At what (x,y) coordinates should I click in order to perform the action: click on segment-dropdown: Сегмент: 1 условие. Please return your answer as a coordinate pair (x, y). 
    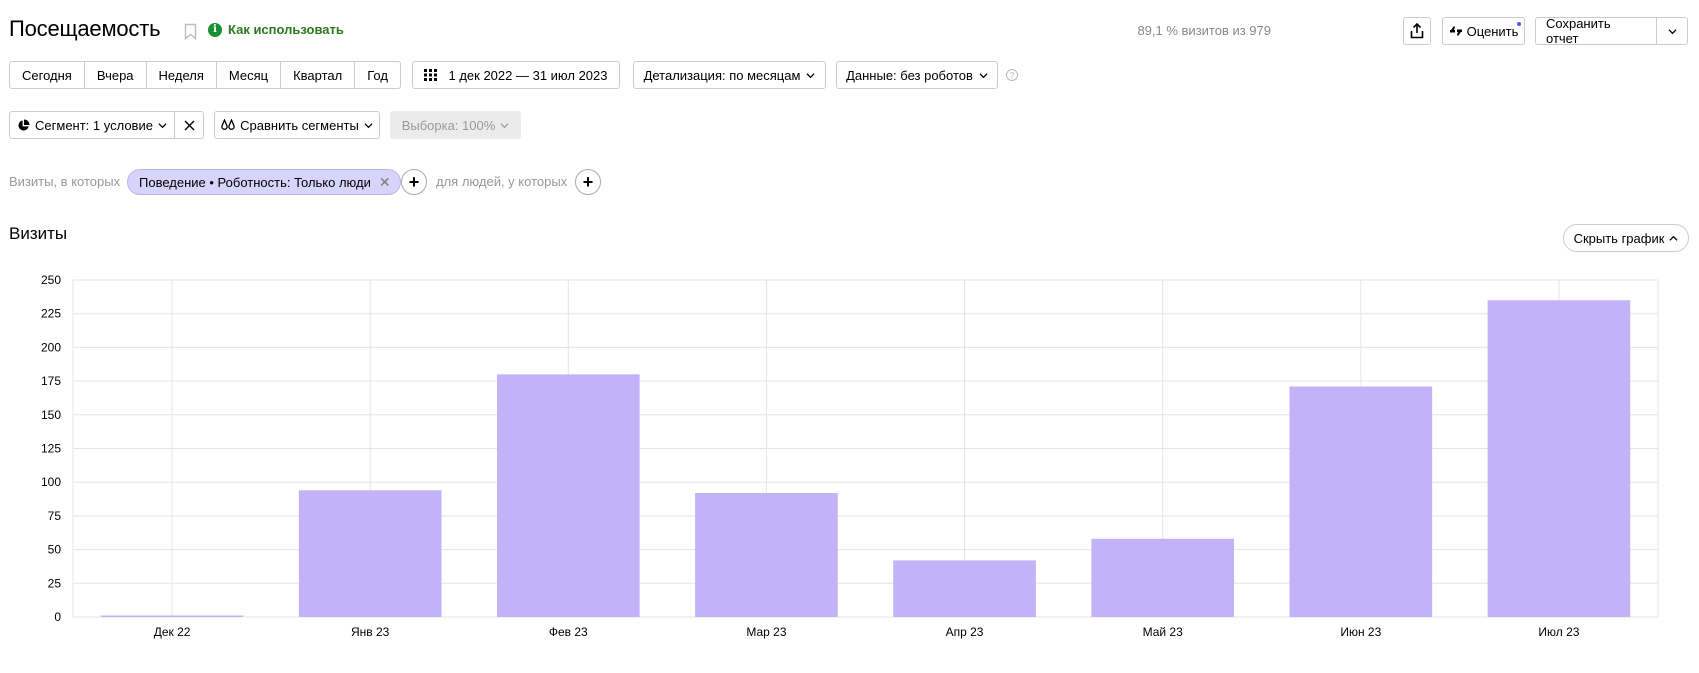
    Looking at the image, I should click on (92, 125).